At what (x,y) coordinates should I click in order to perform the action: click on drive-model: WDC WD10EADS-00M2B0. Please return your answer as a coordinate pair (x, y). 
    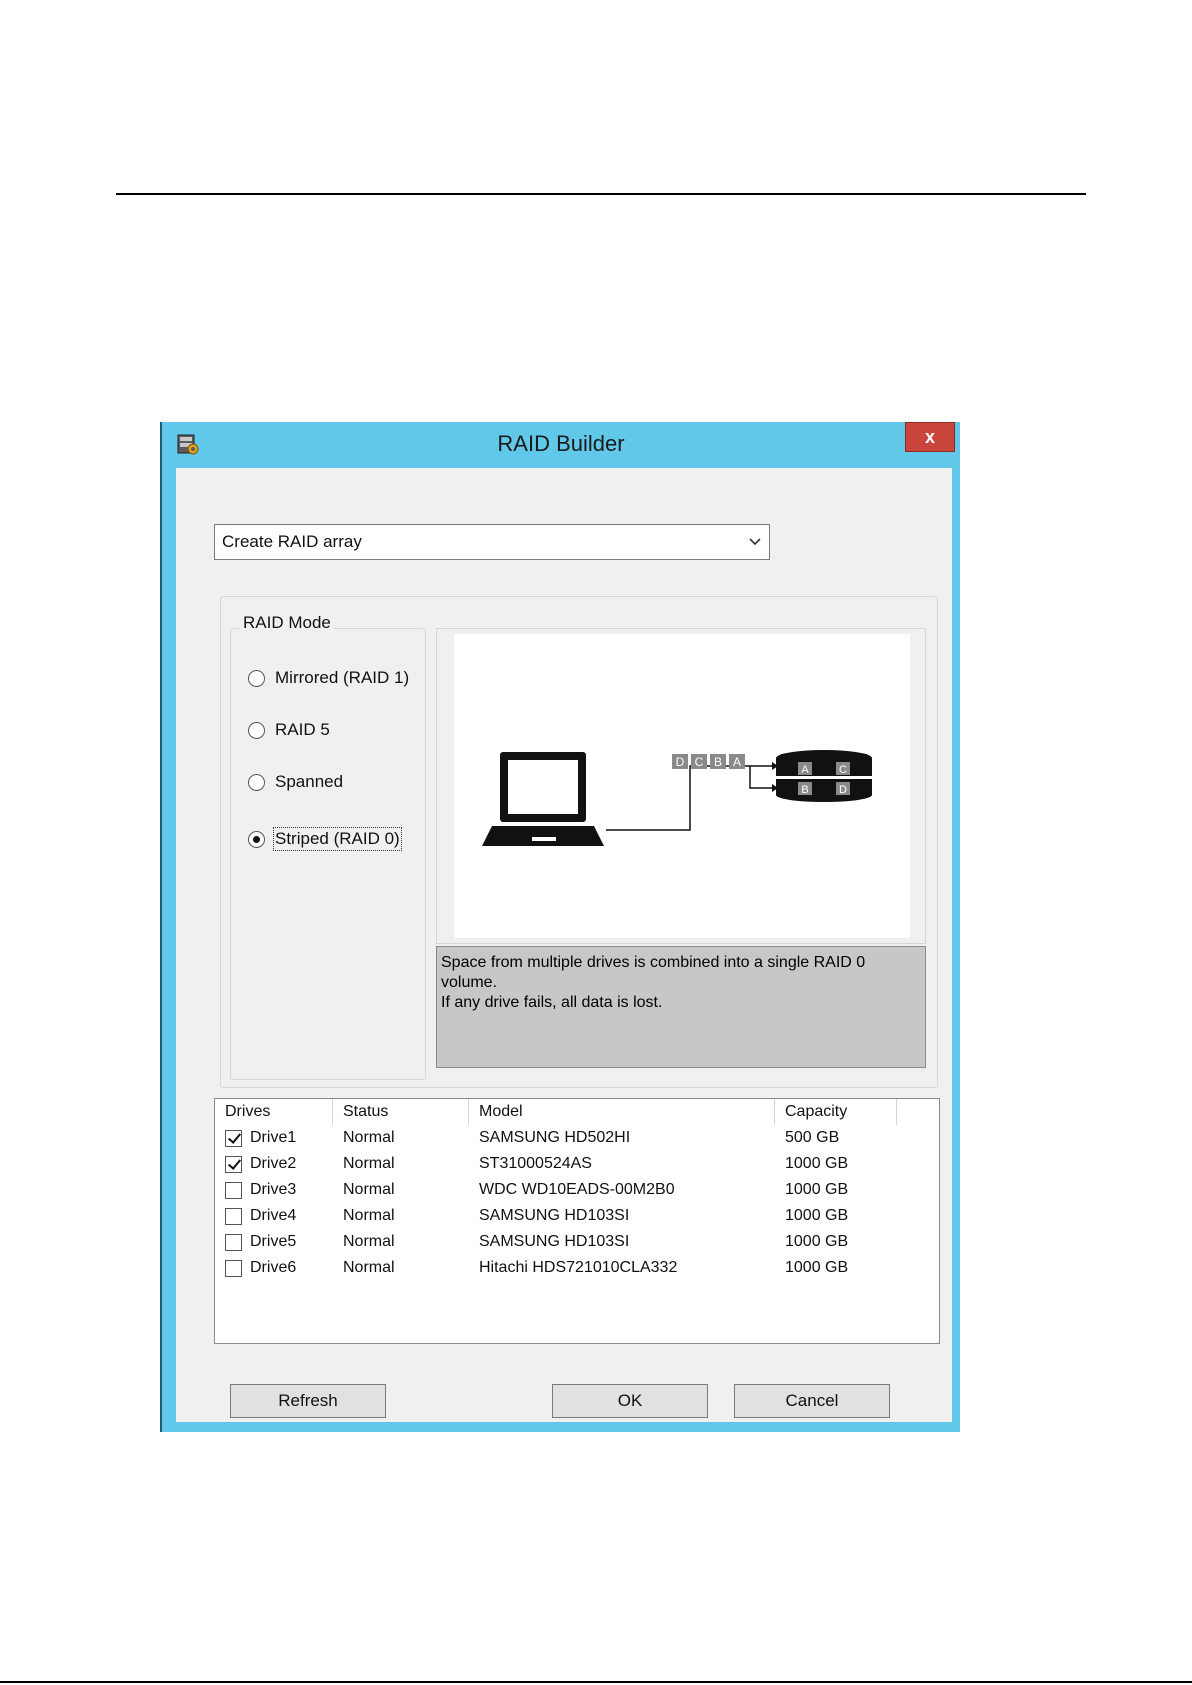
    Looking at the image, I should click on (577, 1189).